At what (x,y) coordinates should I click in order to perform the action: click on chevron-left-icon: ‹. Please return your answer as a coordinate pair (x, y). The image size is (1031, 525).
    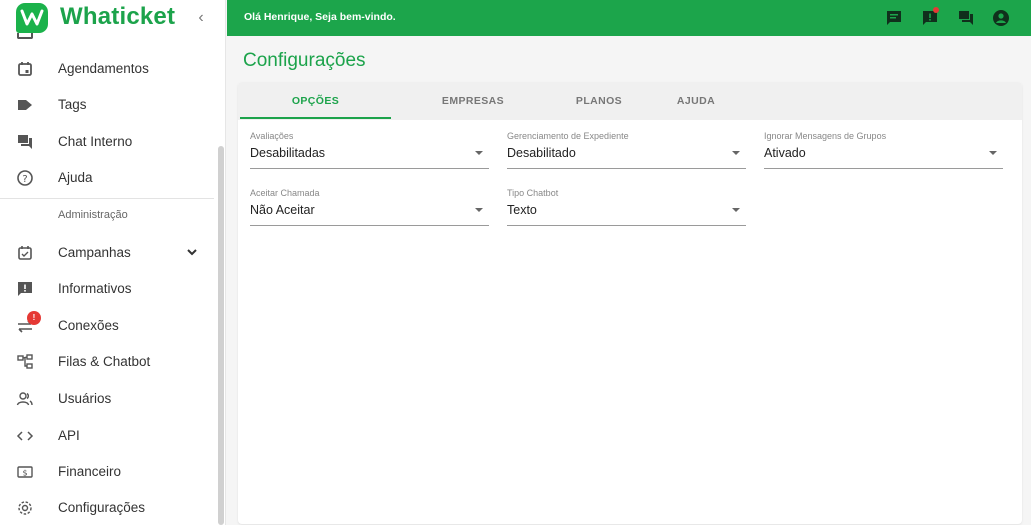
    Looking at the image, I should click on (201, 18).